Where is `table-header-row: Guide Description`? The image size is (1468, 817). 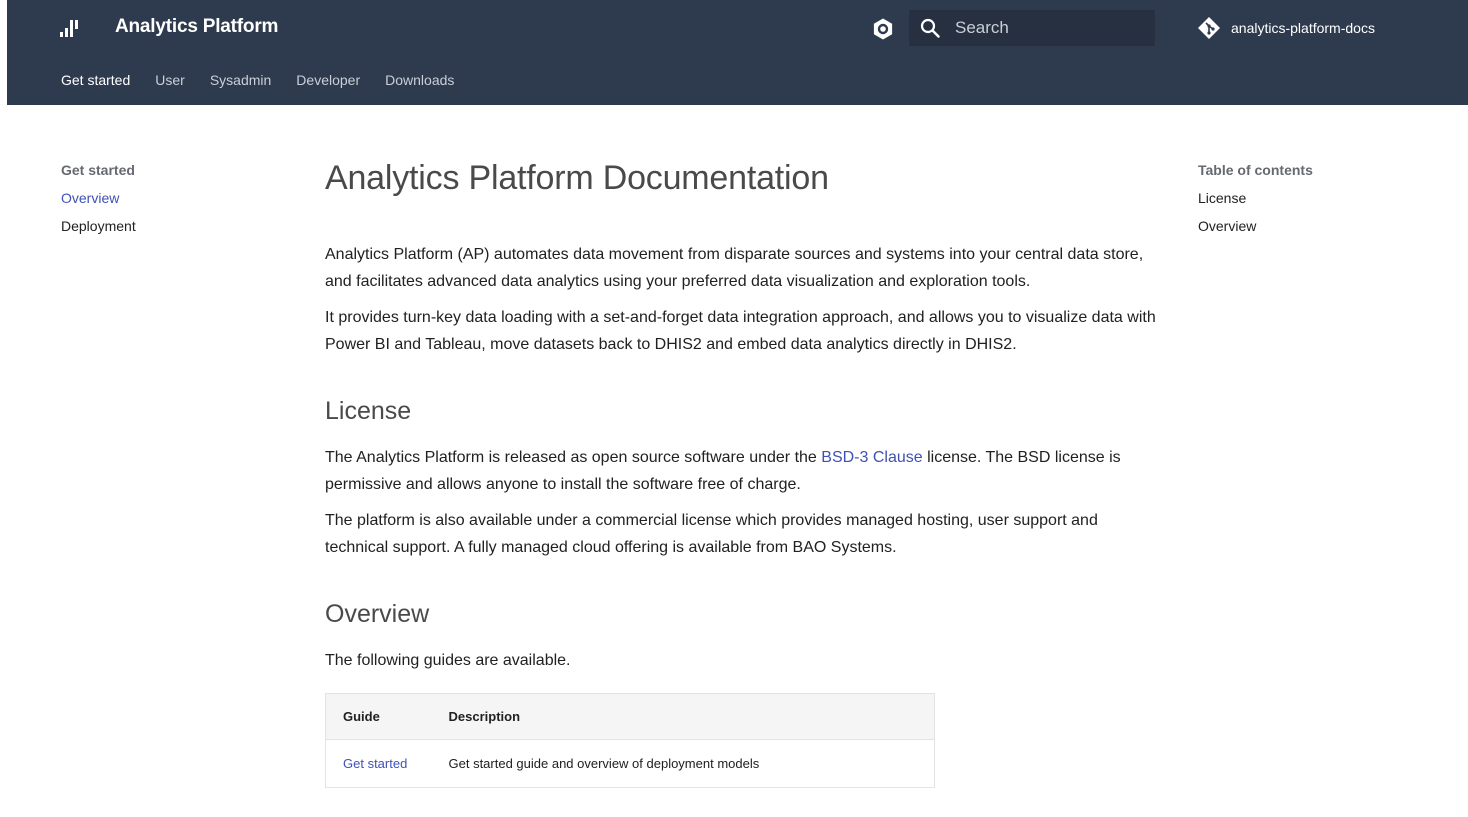 table-header-row: Guide Description is located at coordinates (630, 716).